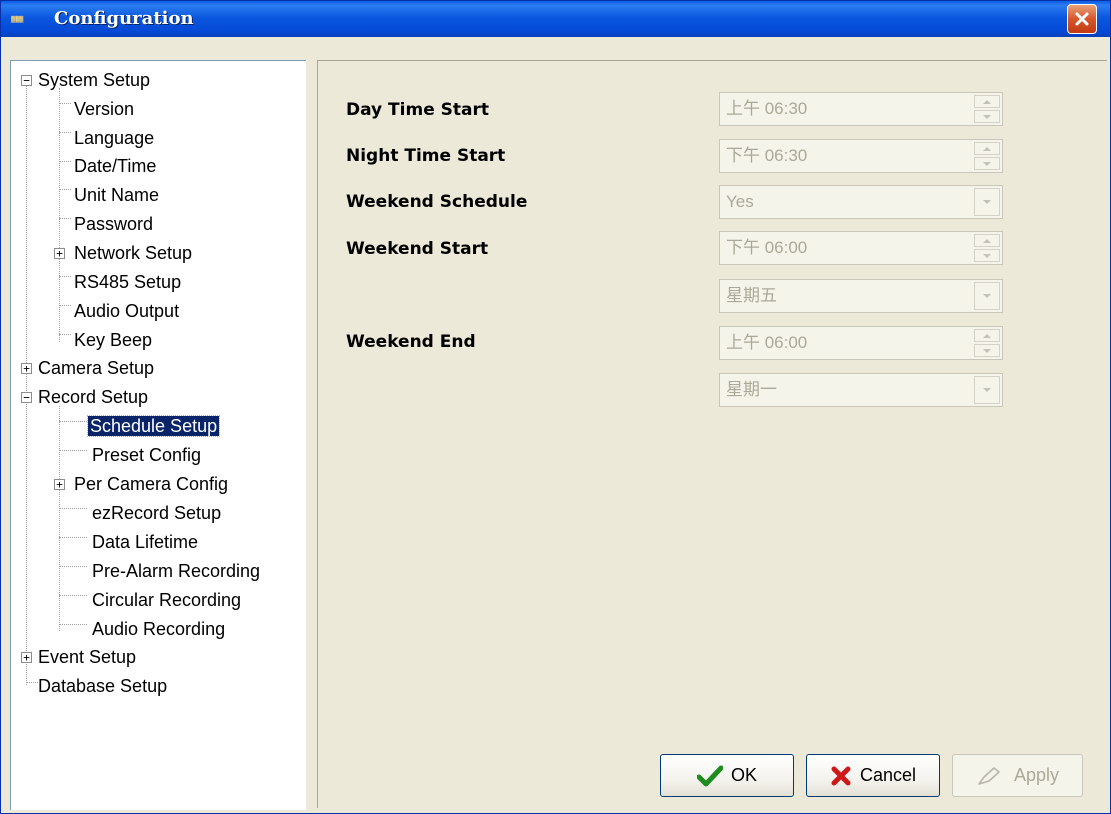 The width and height of the screenshot is (1111, 814). I want to click on tree-item-label: Unit Name, so click(117, 195).